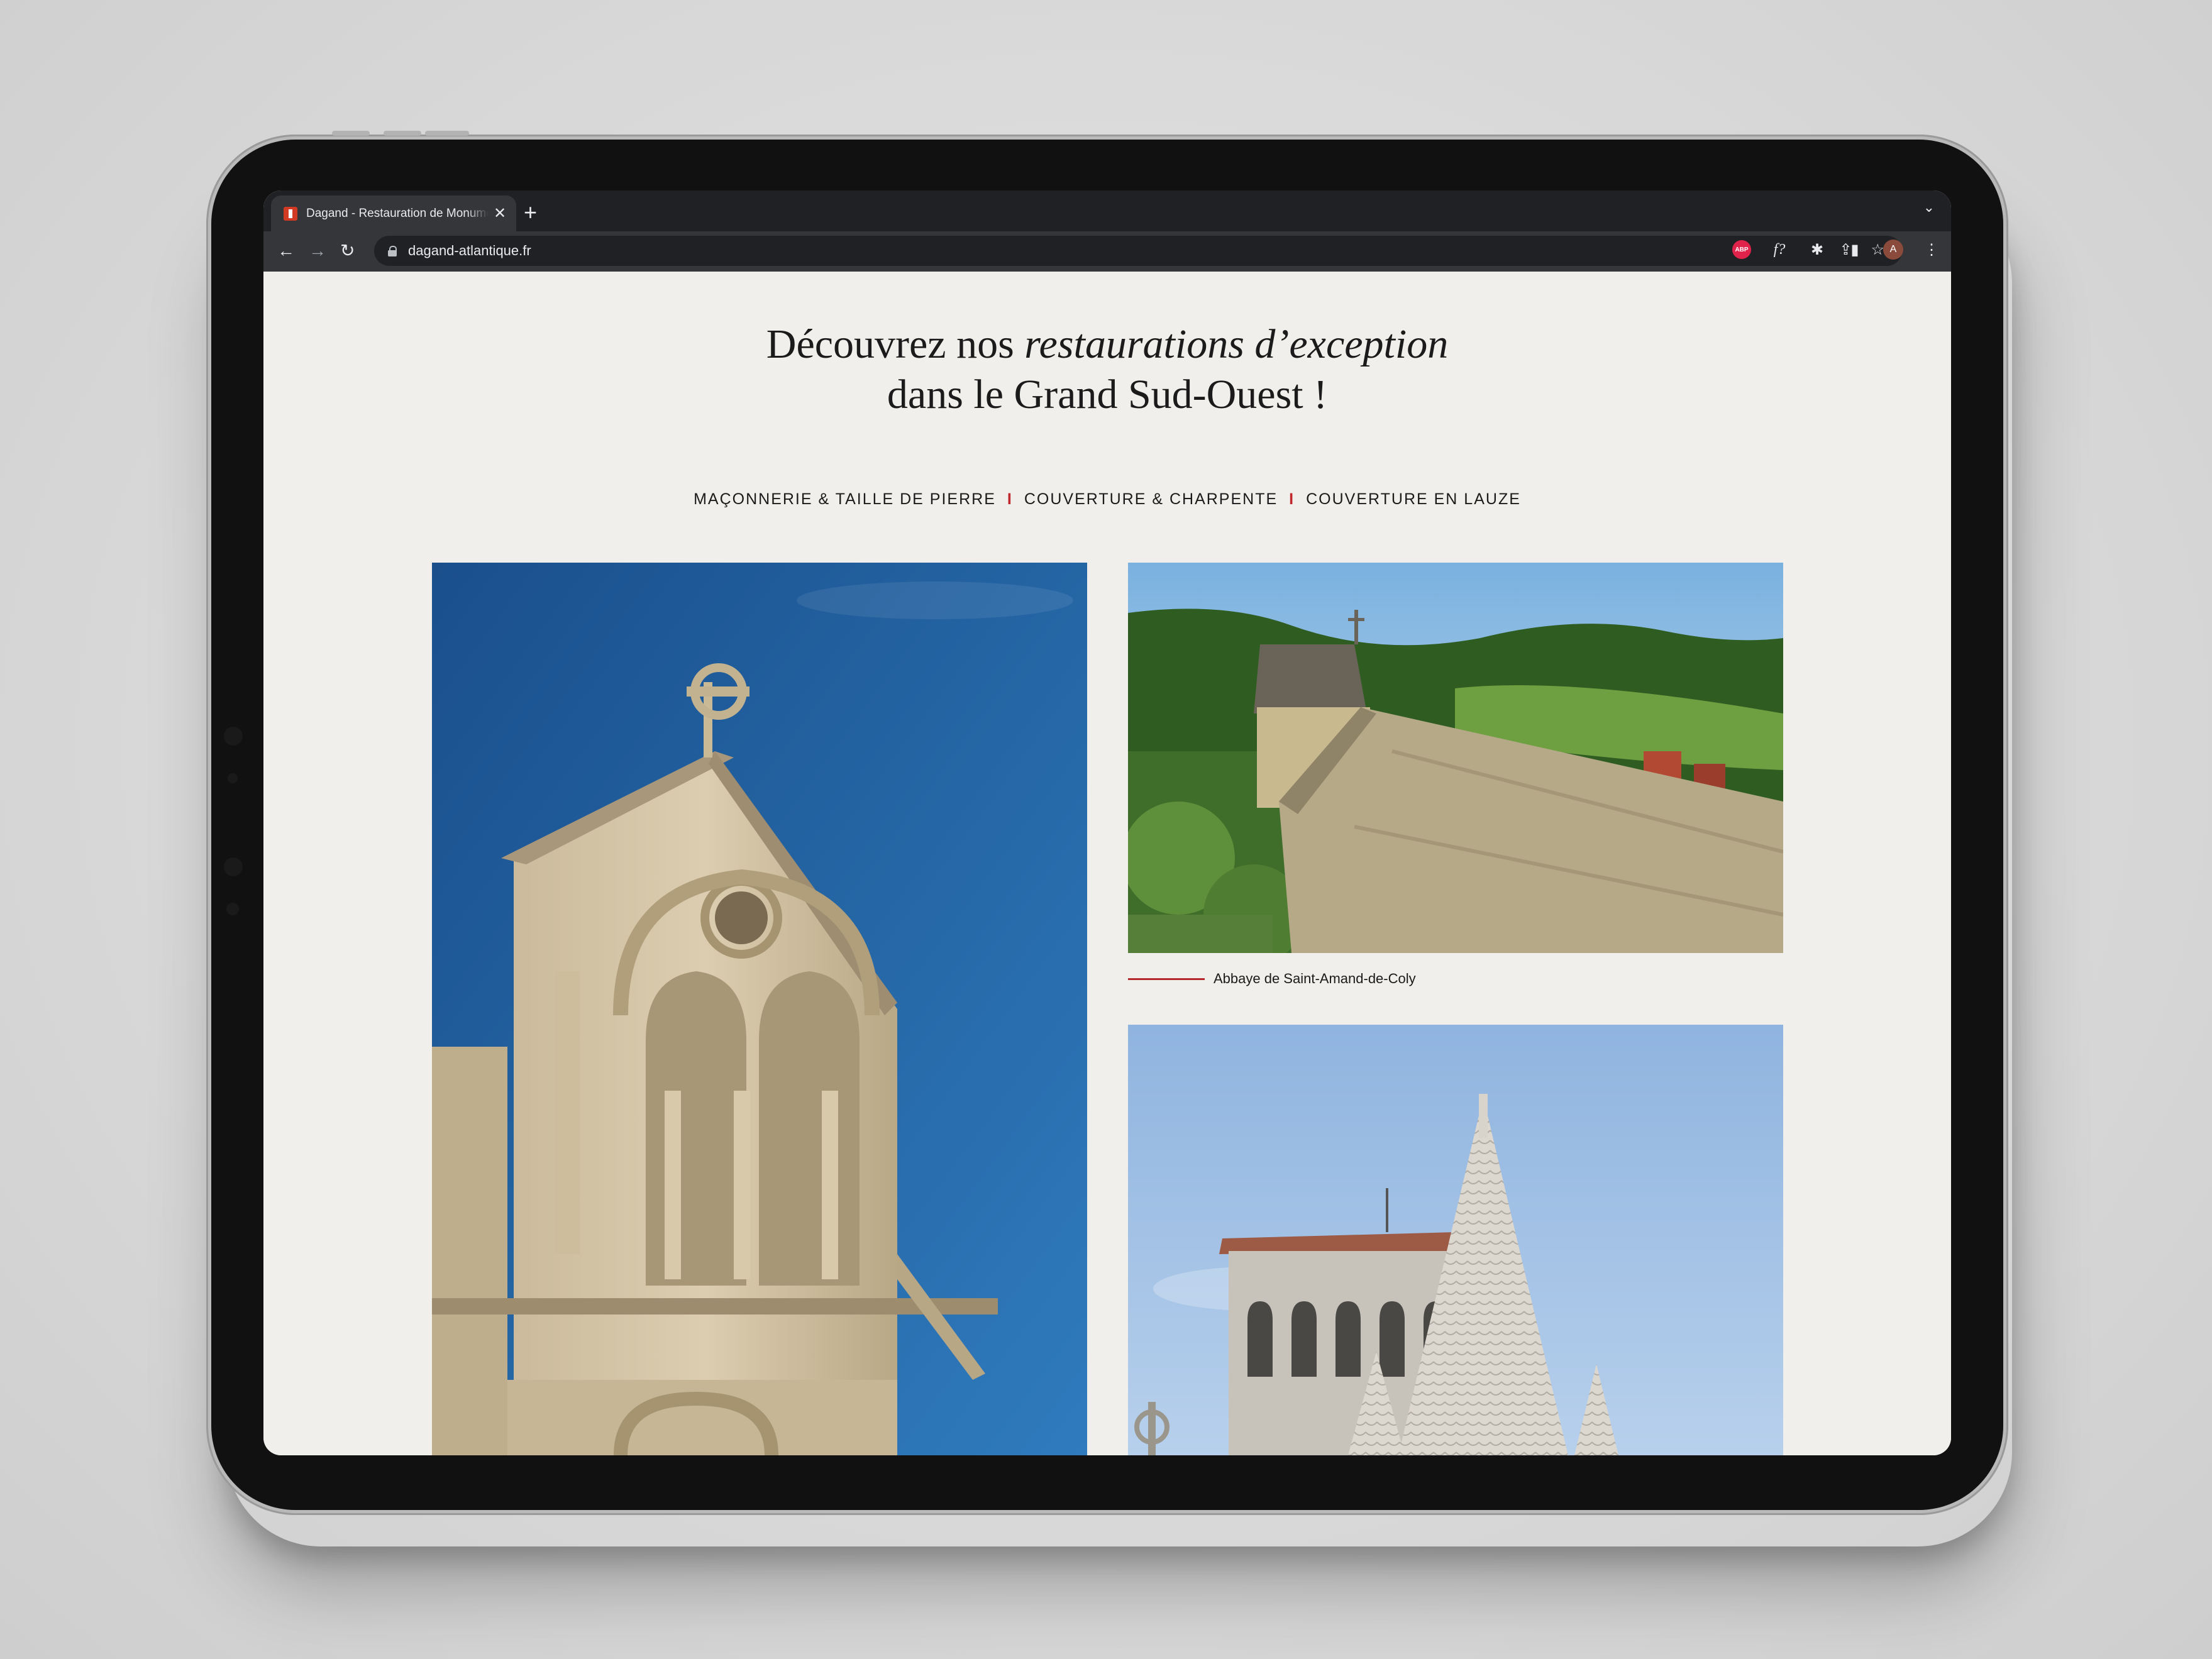 The width and height of the screenshot is (2212, 1659). I want to click on heading-line2: dans le Grand Sud-Ouest !, so click(1107, 394).